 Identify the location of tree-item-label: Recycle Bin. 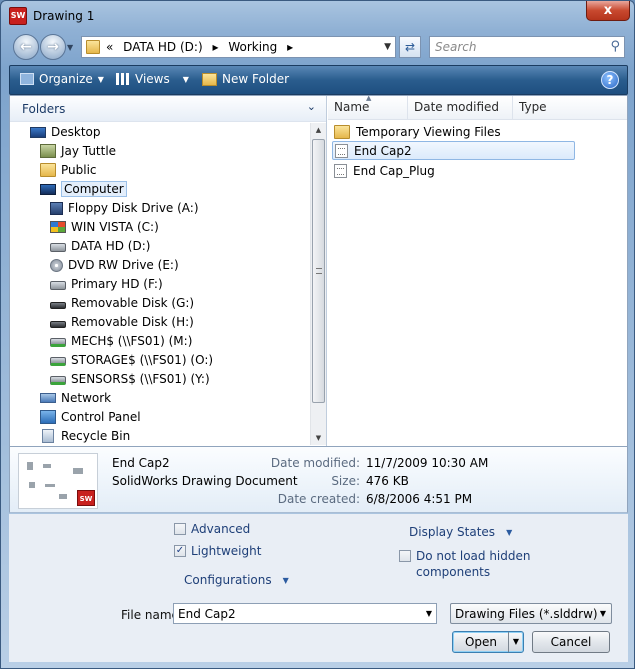
(96, 436).